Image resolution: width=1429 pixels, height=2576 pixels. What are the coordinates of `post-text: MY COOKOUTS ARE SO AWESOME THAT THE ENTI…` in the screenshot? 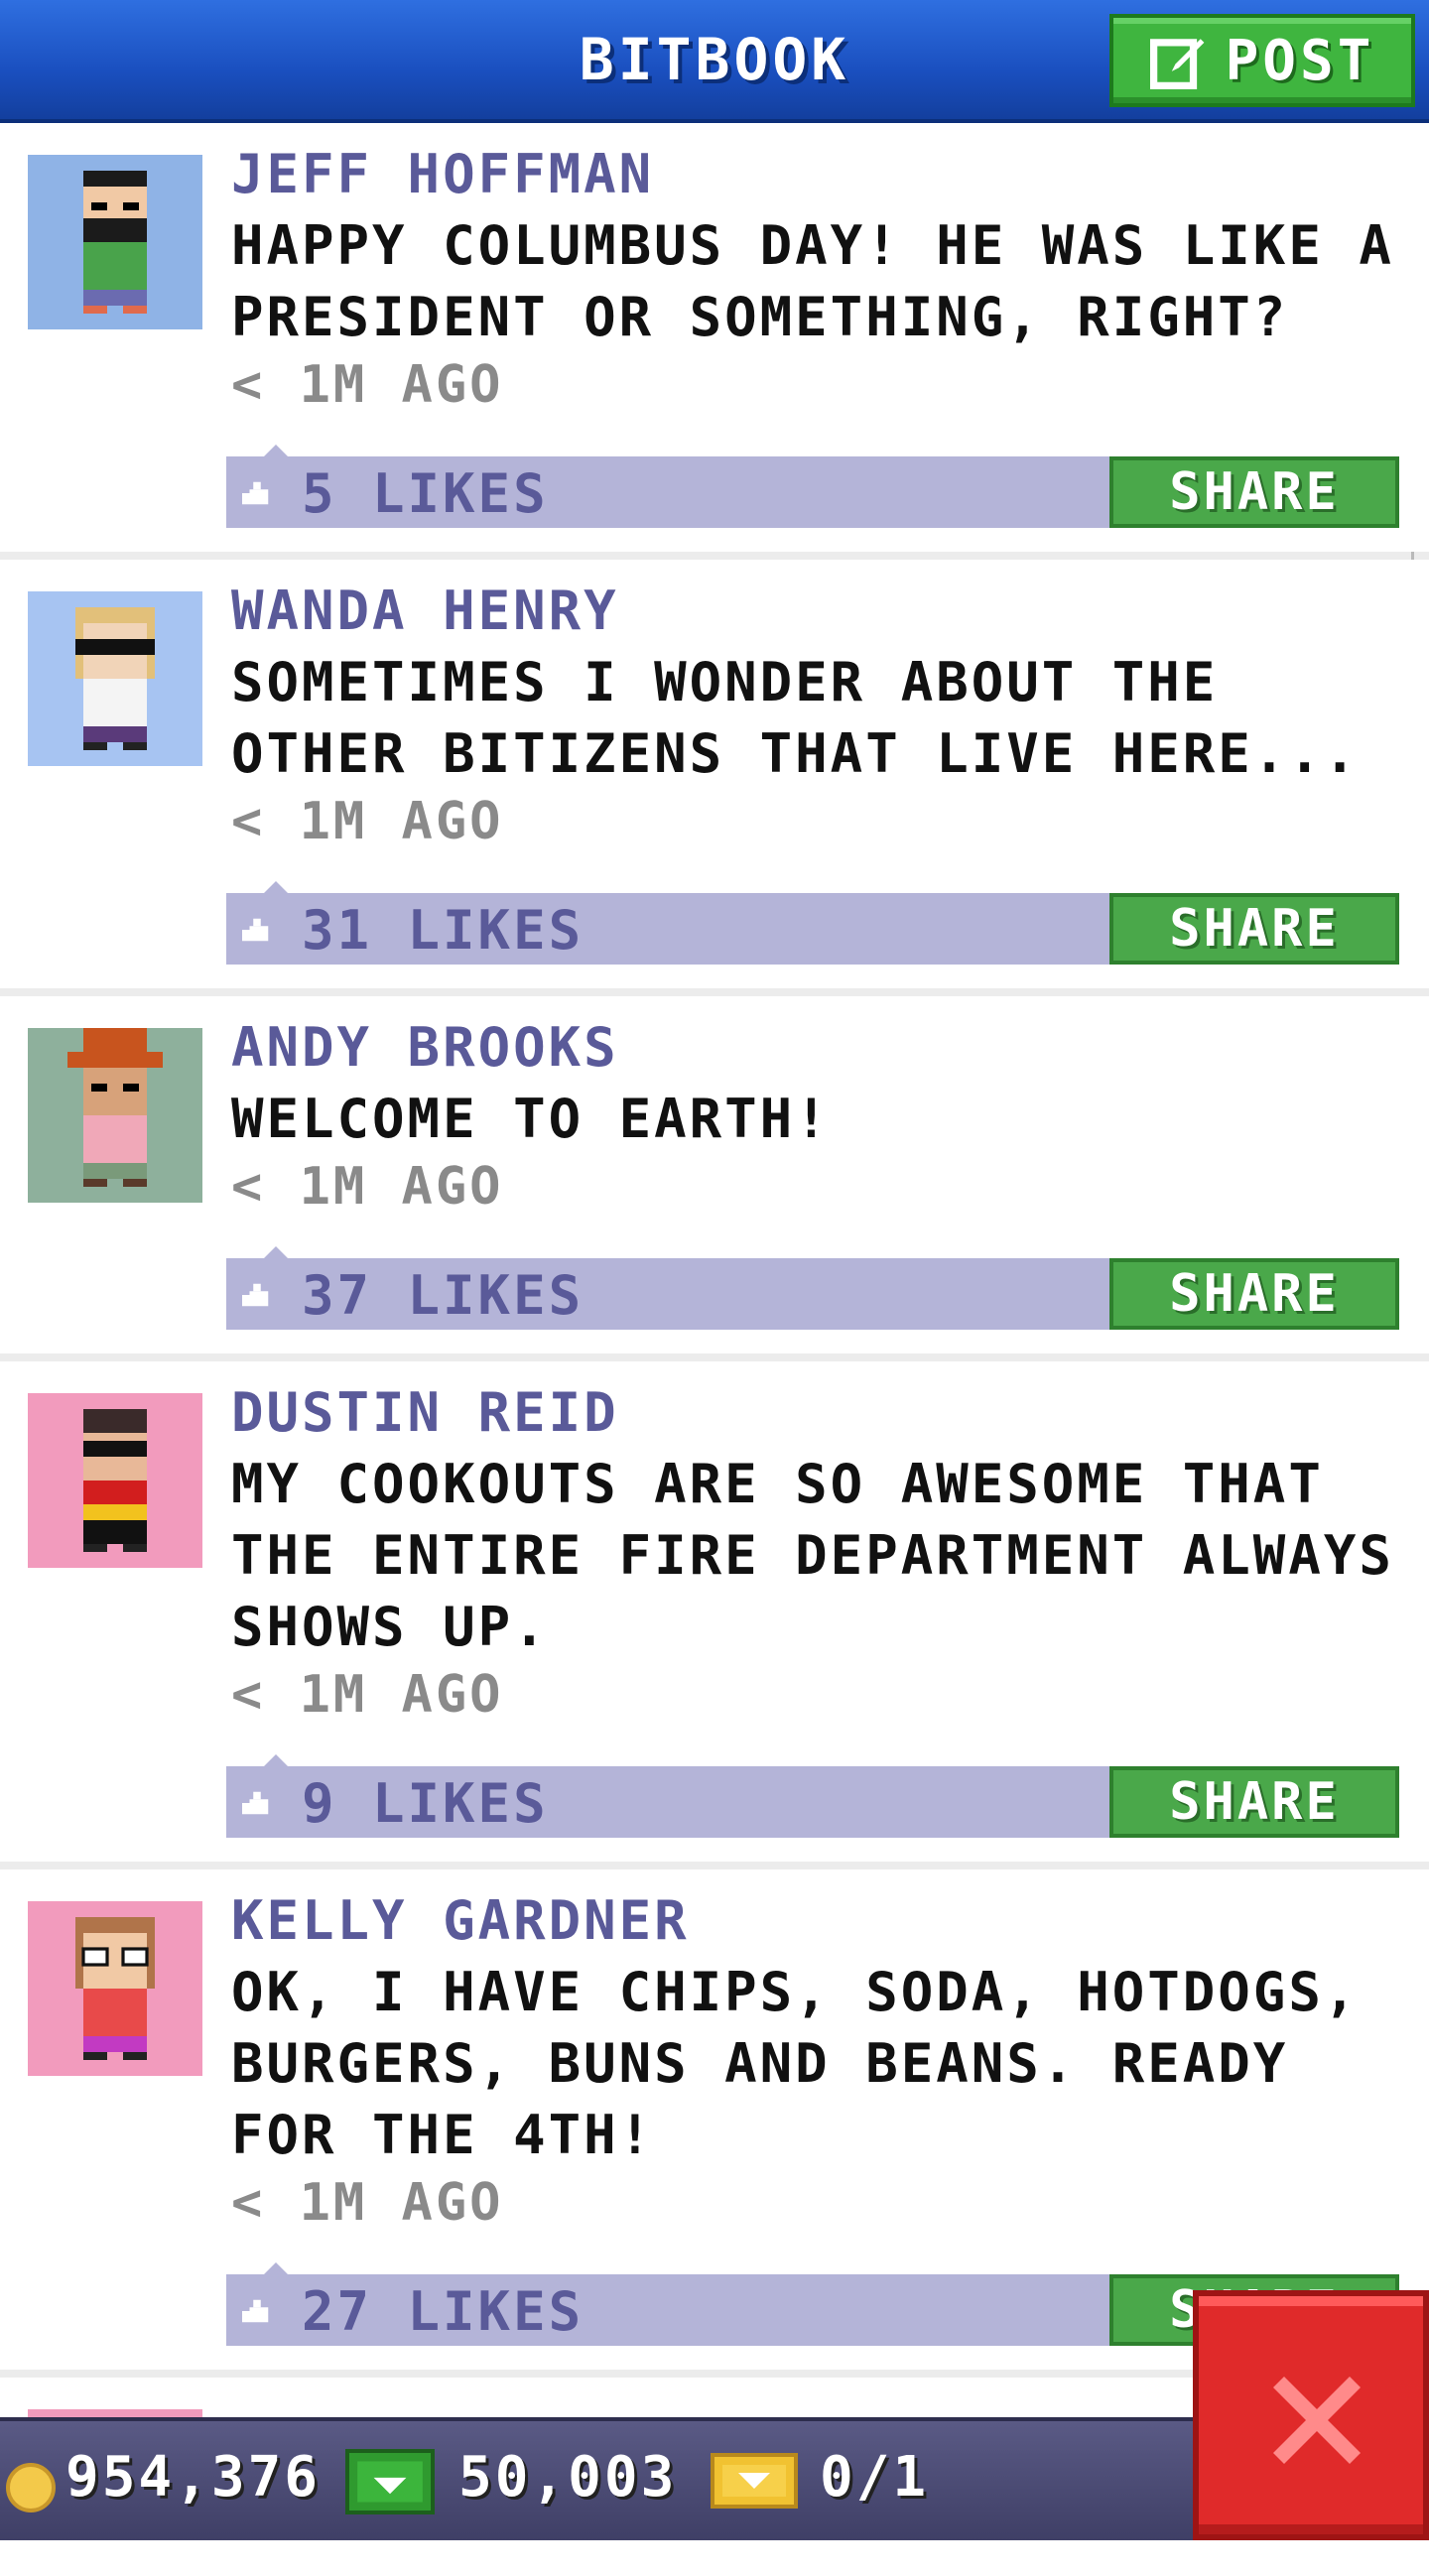 It's located at (812, 1556).